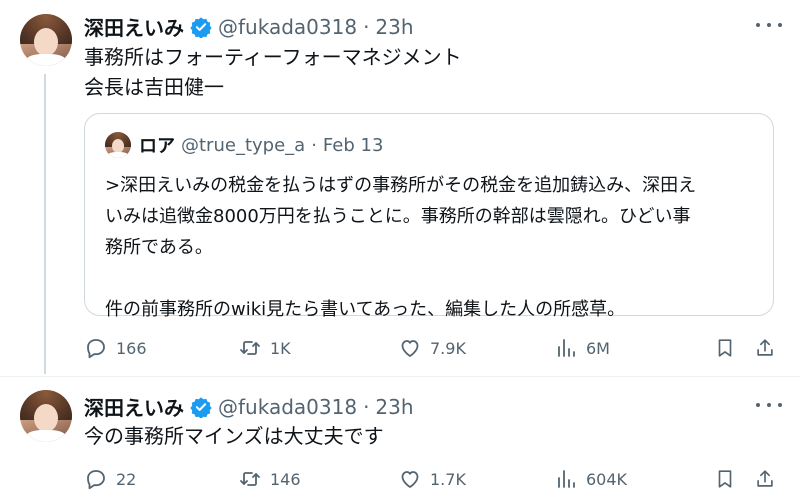  I want to click on tweet-text: 今の事務所マインズは大丈夫です, so click(234, 436).